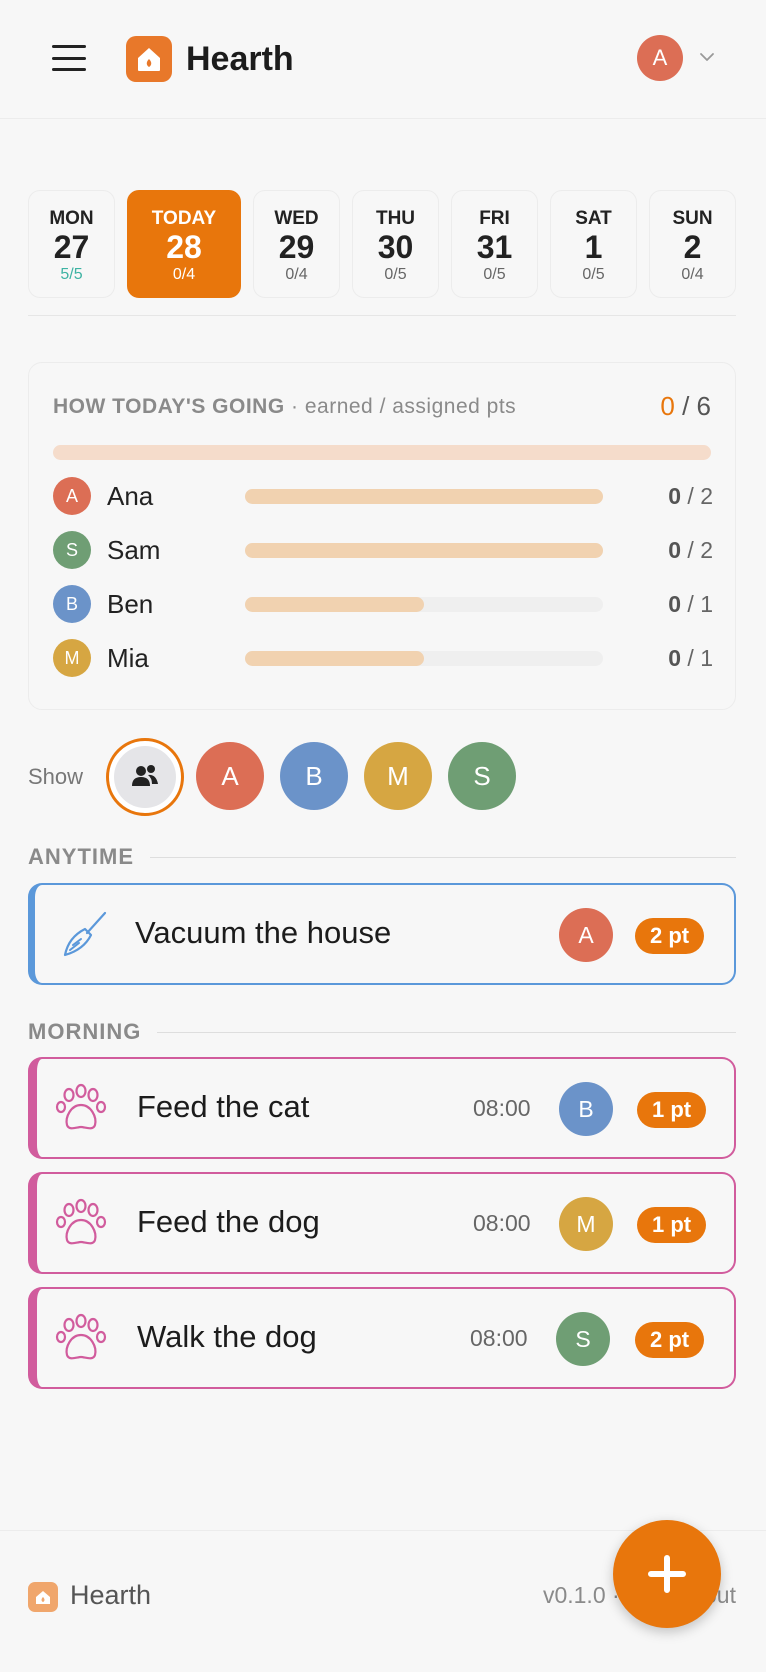  What do you see at coordinates (56, 776) in the screenshot?
I see `filter-label: Show` at bounding box center [56, 776].